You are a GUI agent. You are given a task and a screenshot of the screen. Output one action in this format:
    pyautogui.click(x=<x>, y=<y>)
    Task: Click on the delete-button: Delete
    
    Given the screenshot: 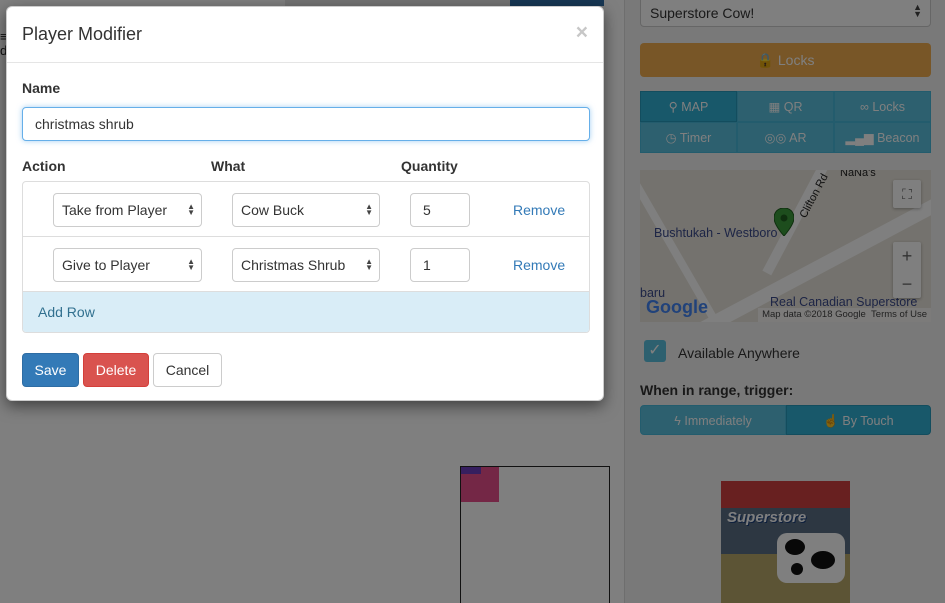 What is the action you would take?
    pyautogui.click(x=116, y=370)
    